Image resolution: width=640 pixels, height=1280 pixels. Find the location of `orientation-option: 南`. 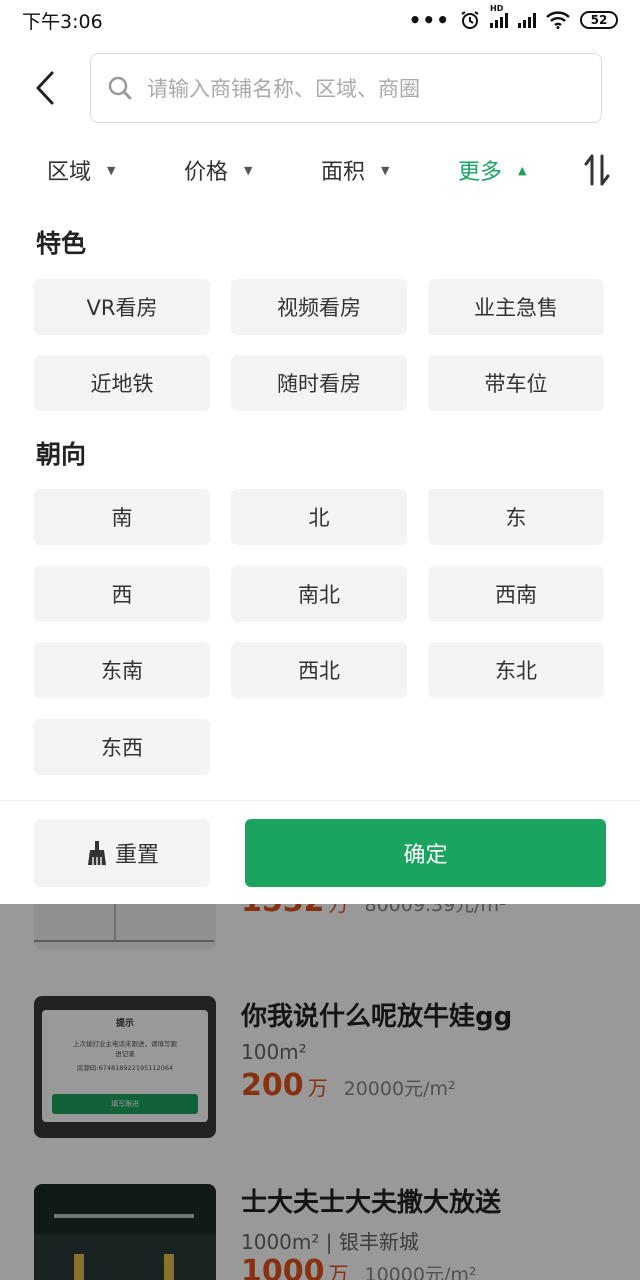

orientation-option: 南 is located at coordinates (122, 517).